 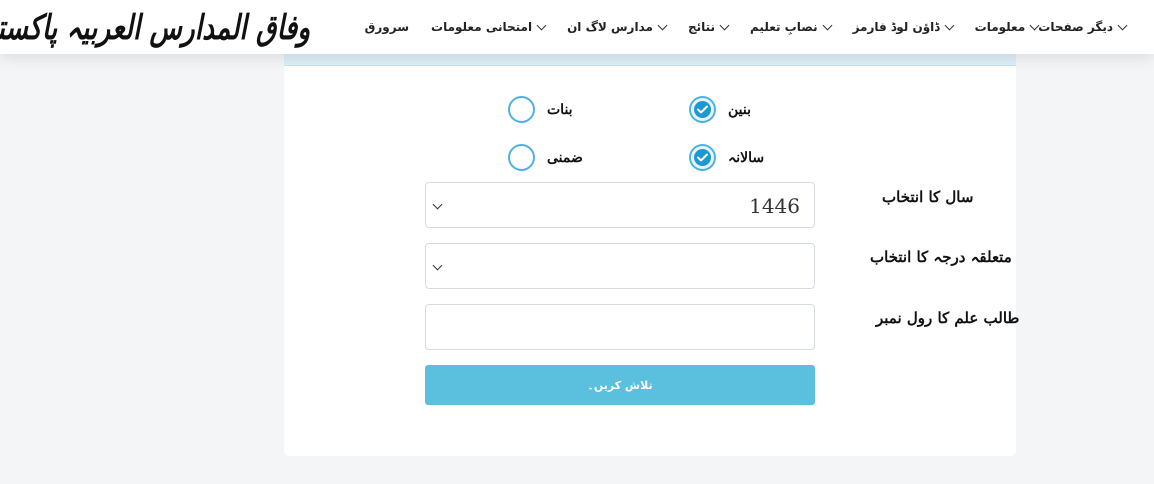 What do you see at coordinates (941, 257) in the screenshot?
I see `grade-label: متعلقہ درجہ کا انتخاب` at bounding box center [941, 257].